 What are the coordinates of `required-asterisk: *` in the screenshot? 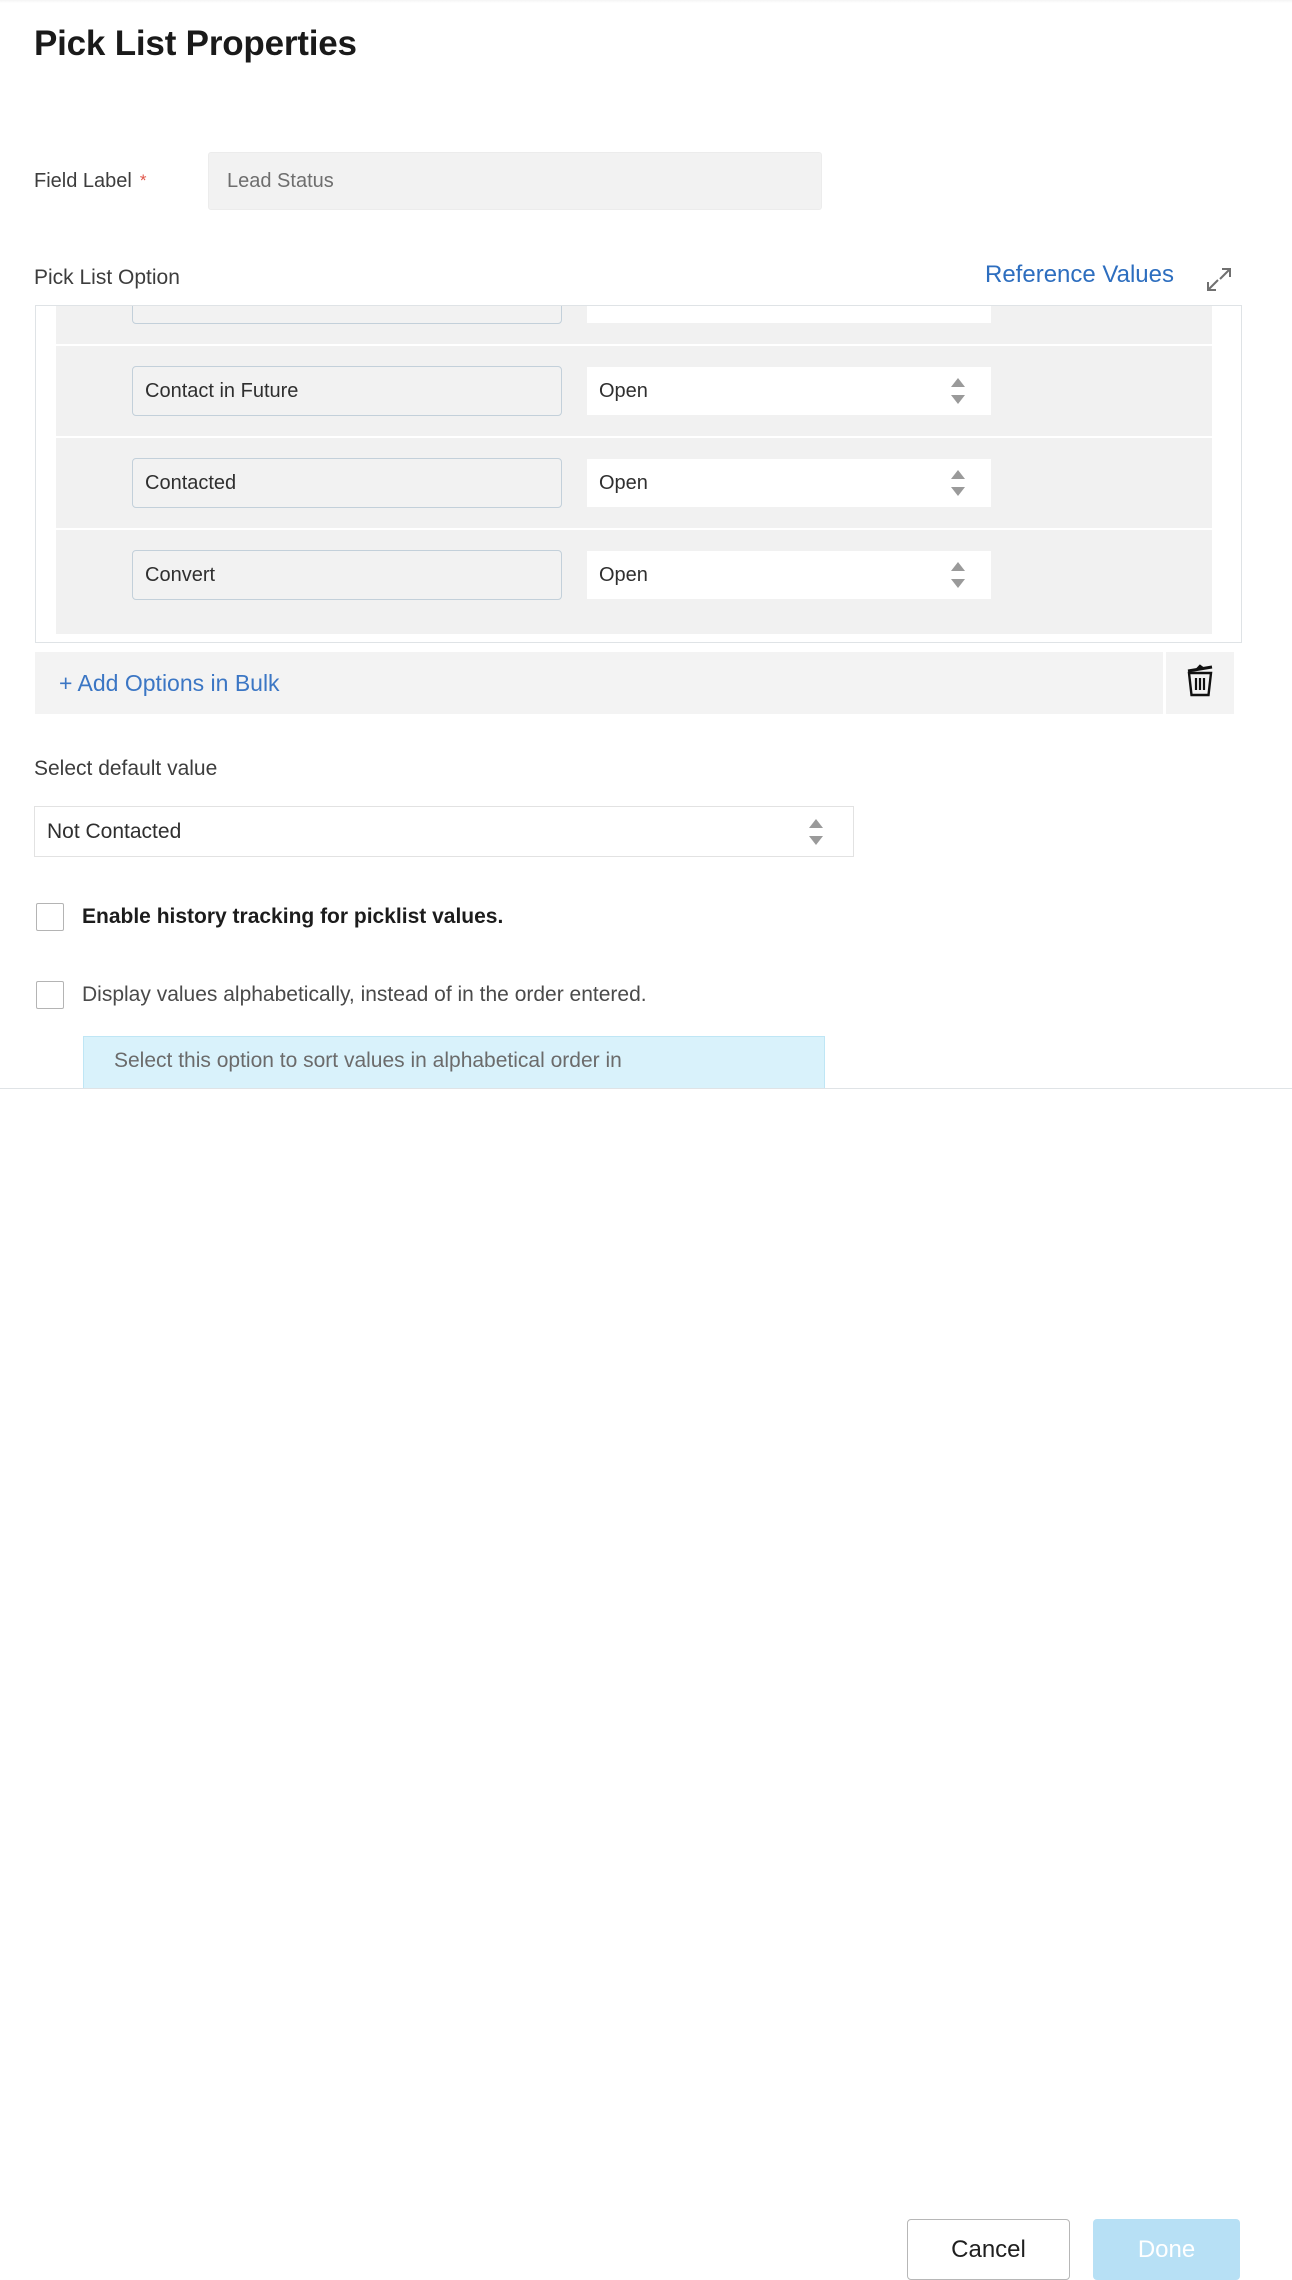 It's located at (143, 180).